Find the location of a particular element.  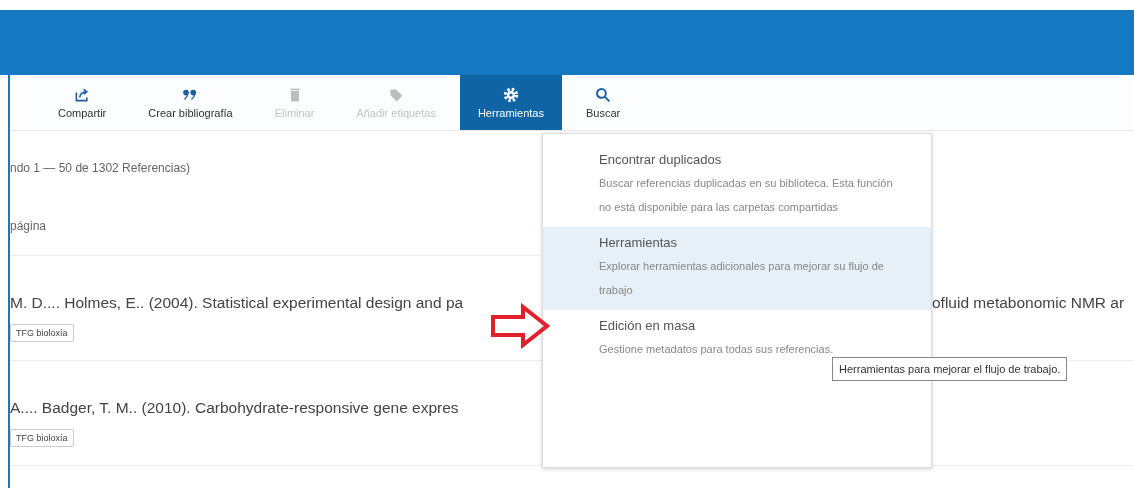

search-icon is located at coordinates (603, 94).